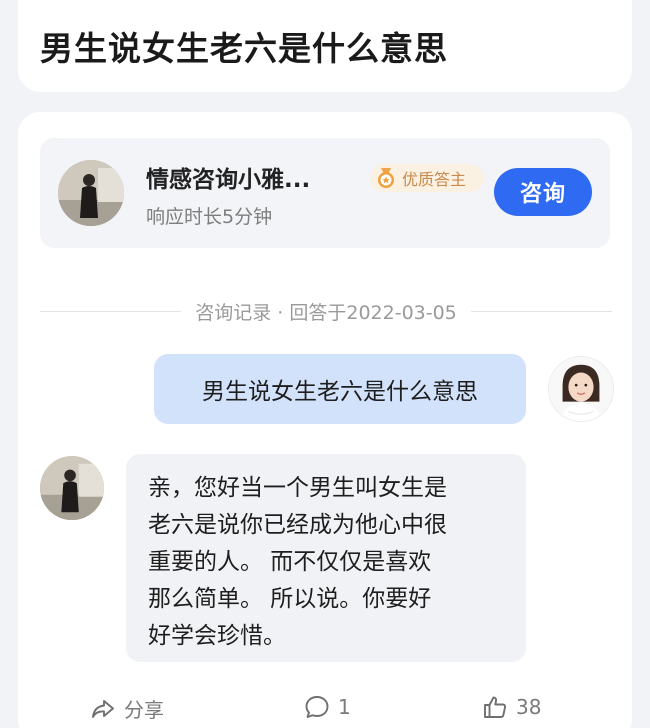  Describe the element at coordinates (297, 488) in the screenshot. I see `answer-line: 亲，您好当一个男生叫女生是` at that location.